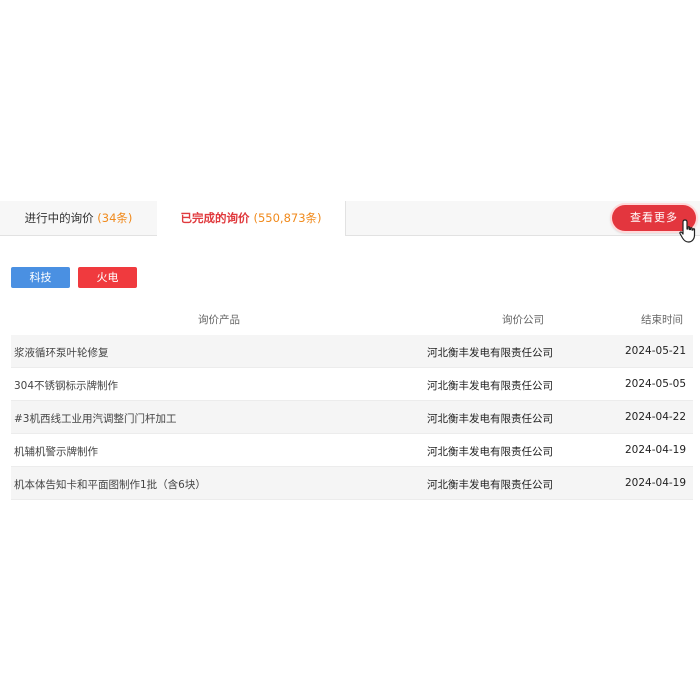 Image resolution: width=700 pixels, height=700 pixels. What do you see at coordinates (61, 353) in the screenshot?
I see `row-product: 浆液循环泵叶轮修复` at bounding box center [61, 353].